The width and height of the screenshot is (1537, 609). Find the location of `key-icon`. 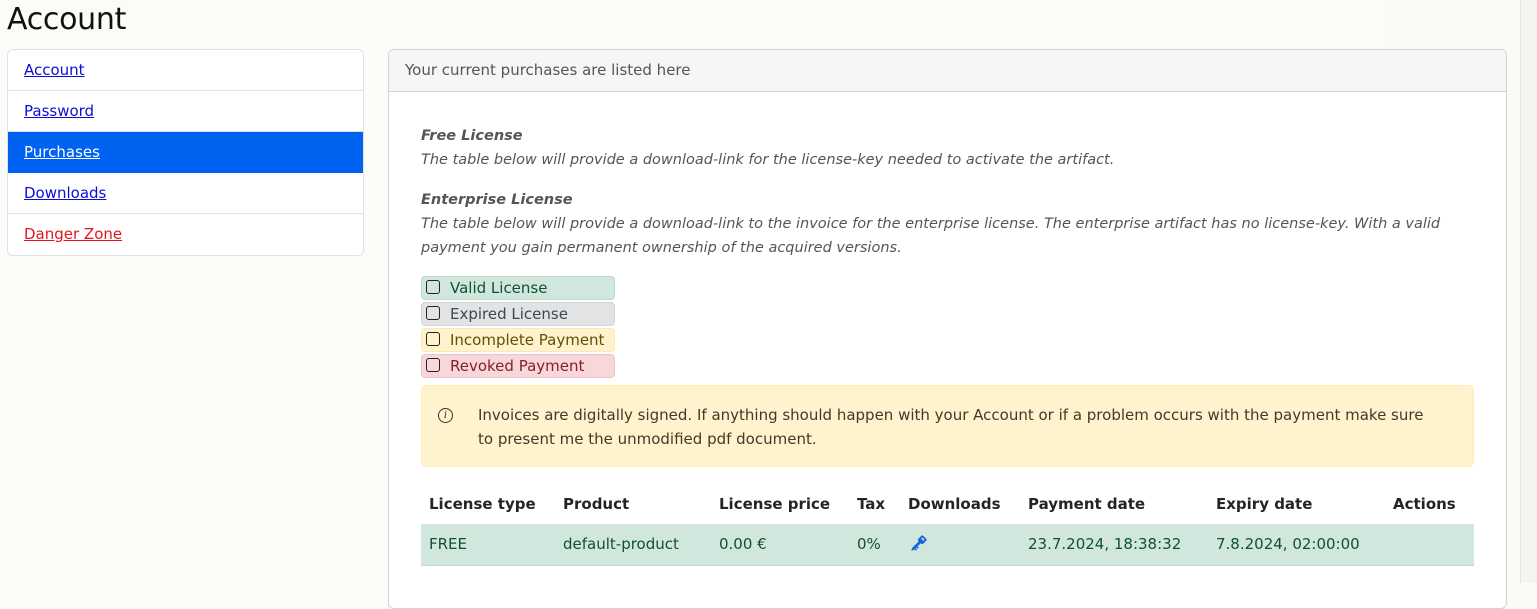

key-icon is located at coordinates (918, 544).